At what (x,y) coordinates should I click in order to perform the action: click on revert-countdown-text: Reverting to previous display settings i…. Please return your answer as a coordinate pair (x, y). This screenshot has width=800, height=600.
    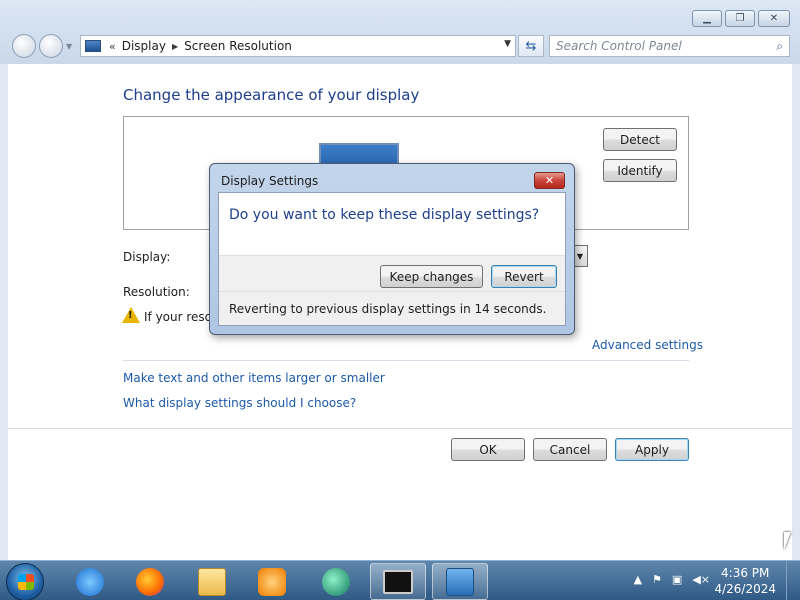
    Looking at the image, I should click on (388, 309).